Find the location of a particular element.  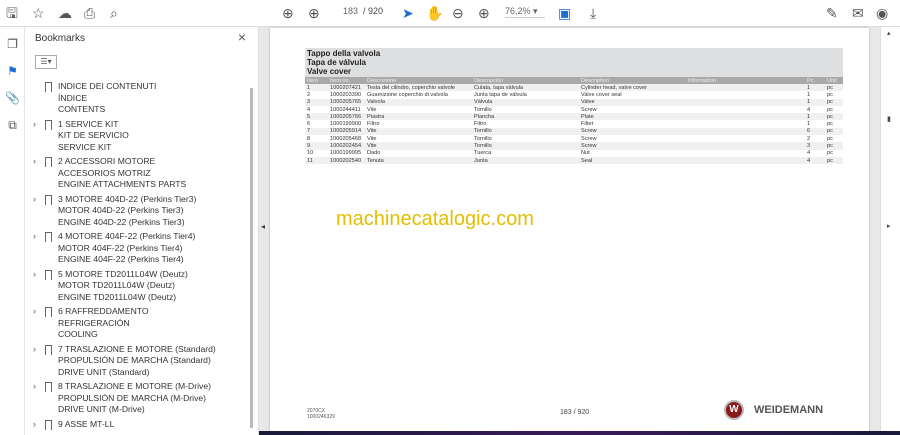

bookmark-label: 8 TRASLAZIONE E MOTORE (M-Drive) is located at coordinates (134, 386).